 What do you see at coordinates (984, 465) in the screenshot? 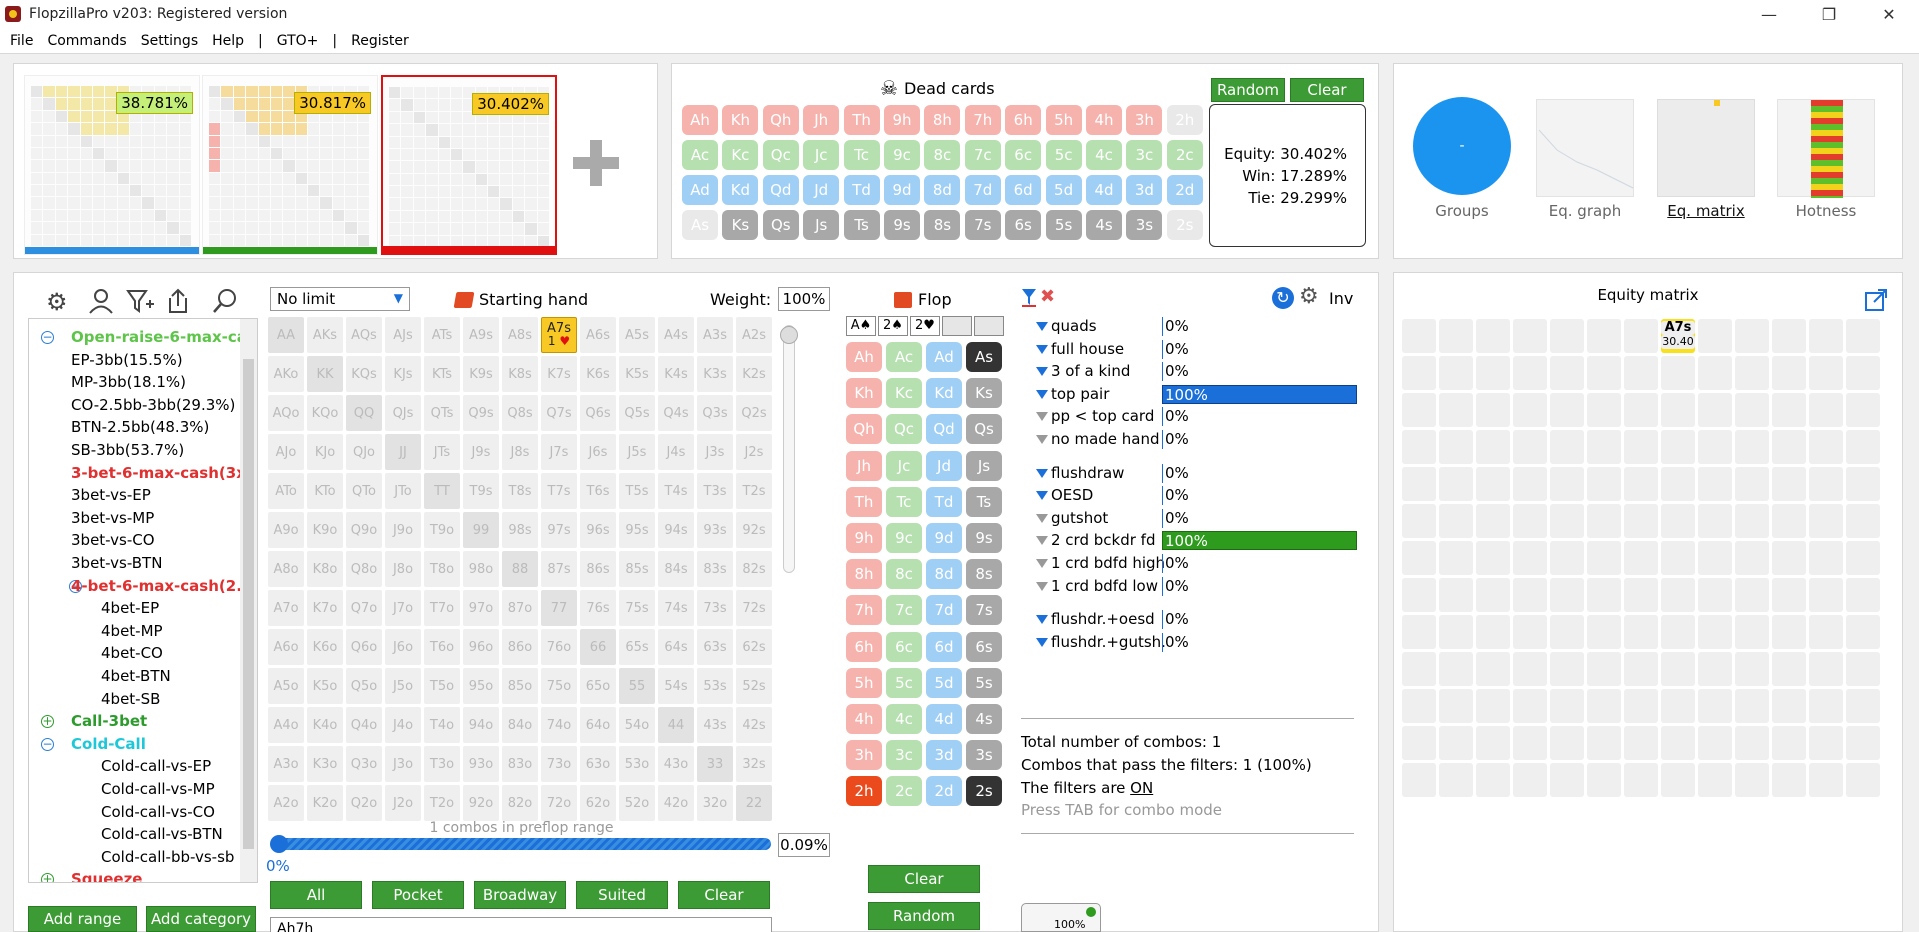
I see `flop-card-Js: Js` at bounding box center [984, 465].